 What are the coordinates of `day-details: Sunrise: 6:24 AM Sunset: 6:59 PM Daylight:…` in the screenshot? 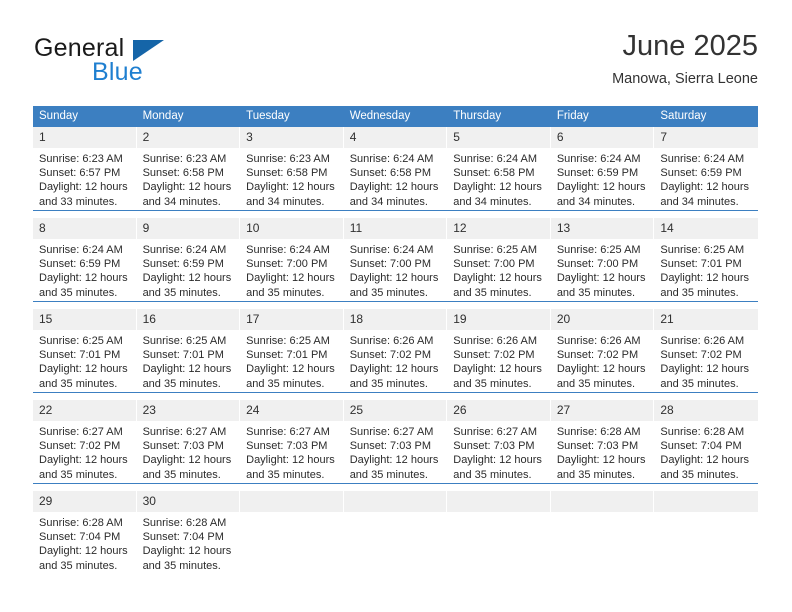 It's located at (706, 178).